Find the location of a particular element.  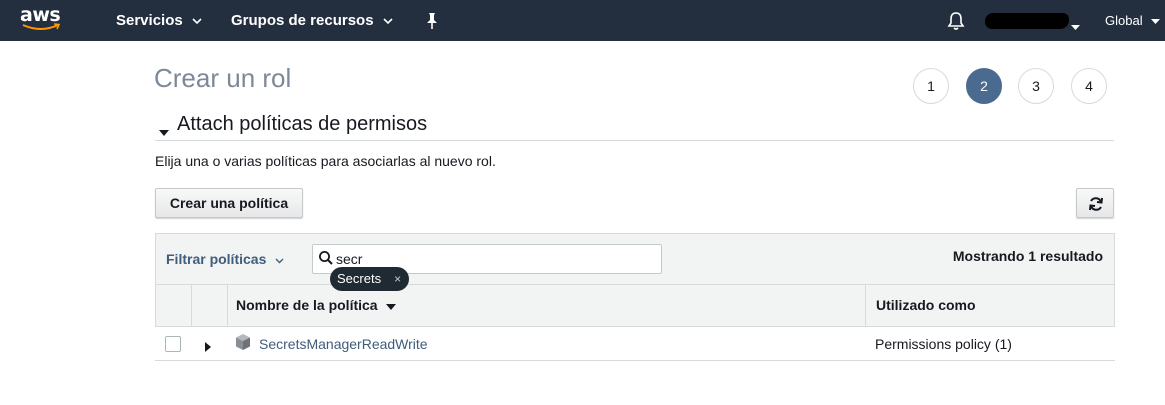

close-icon: × is located at coordinates (397, 279).